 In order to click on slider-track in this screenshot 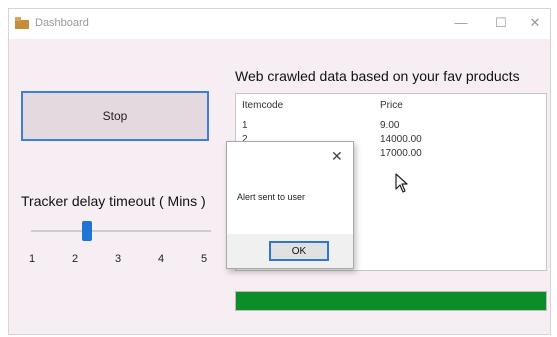, I will do `click(121, 231)`.